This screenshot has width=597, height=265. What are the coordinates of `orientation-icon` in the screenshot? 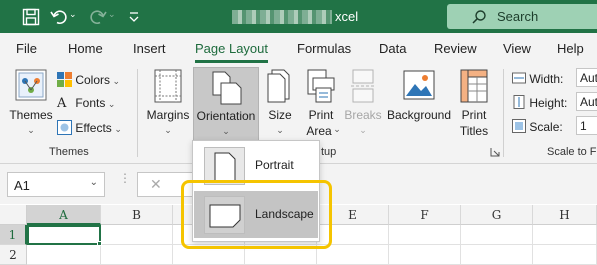 It's located at (227, 88).